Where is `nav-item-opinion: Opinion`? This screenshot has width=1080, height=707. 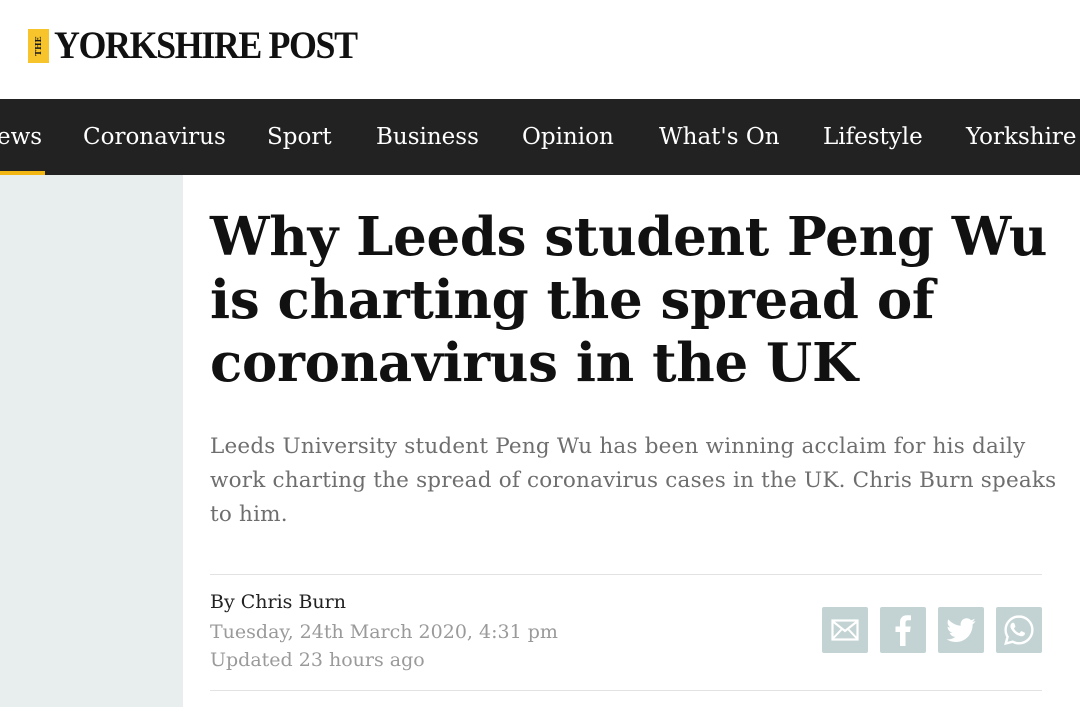
nav-item-opinion: Opinion is located at coordinates (568, 137).